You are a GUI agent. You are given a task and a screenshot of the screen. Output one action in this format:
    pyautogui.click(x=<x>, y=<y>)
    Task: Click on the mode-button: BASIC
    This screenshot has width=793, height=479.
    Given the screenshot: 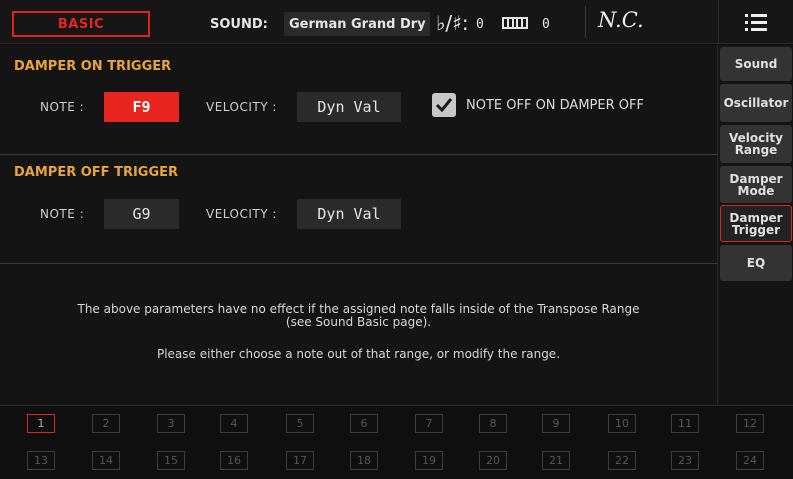 What is the action you would take?
    pyautogui.click(x=81, y=24)
    